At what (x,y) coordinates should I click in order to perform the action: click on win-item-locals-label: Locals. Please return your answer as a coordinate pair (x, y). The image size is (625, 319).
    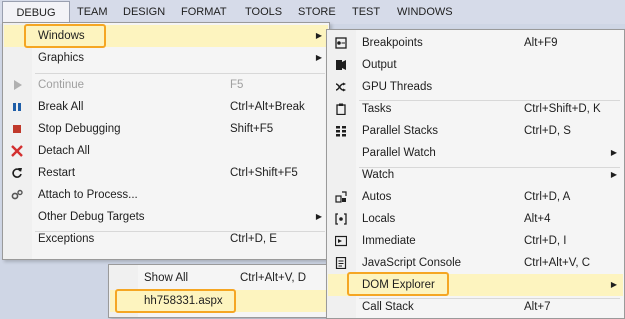
    Looking at the image, I should click on (379, 219).